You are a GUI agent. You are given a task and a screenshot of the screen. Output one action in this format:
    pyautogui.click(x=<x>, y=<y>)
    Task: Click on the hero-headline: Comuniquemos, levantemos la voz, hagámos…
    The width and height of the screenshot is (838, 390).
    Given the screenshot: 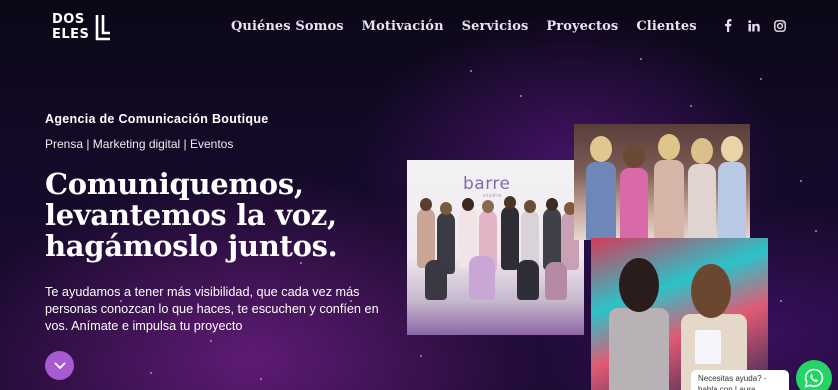 What is the action you would take?
    pyautogui.click(x=235, y=215)
    